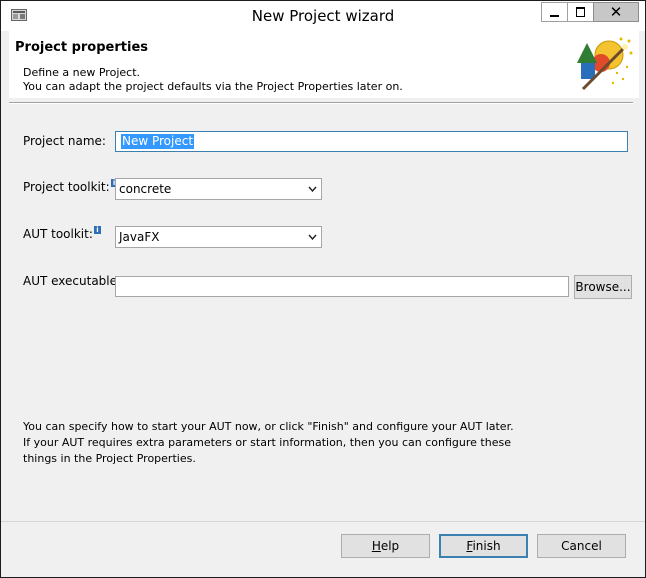 This screenshot has height=578, width=646. Describe the element at coordinates (390, 546) in the screenshot. I see `help-label: elp` at that location.